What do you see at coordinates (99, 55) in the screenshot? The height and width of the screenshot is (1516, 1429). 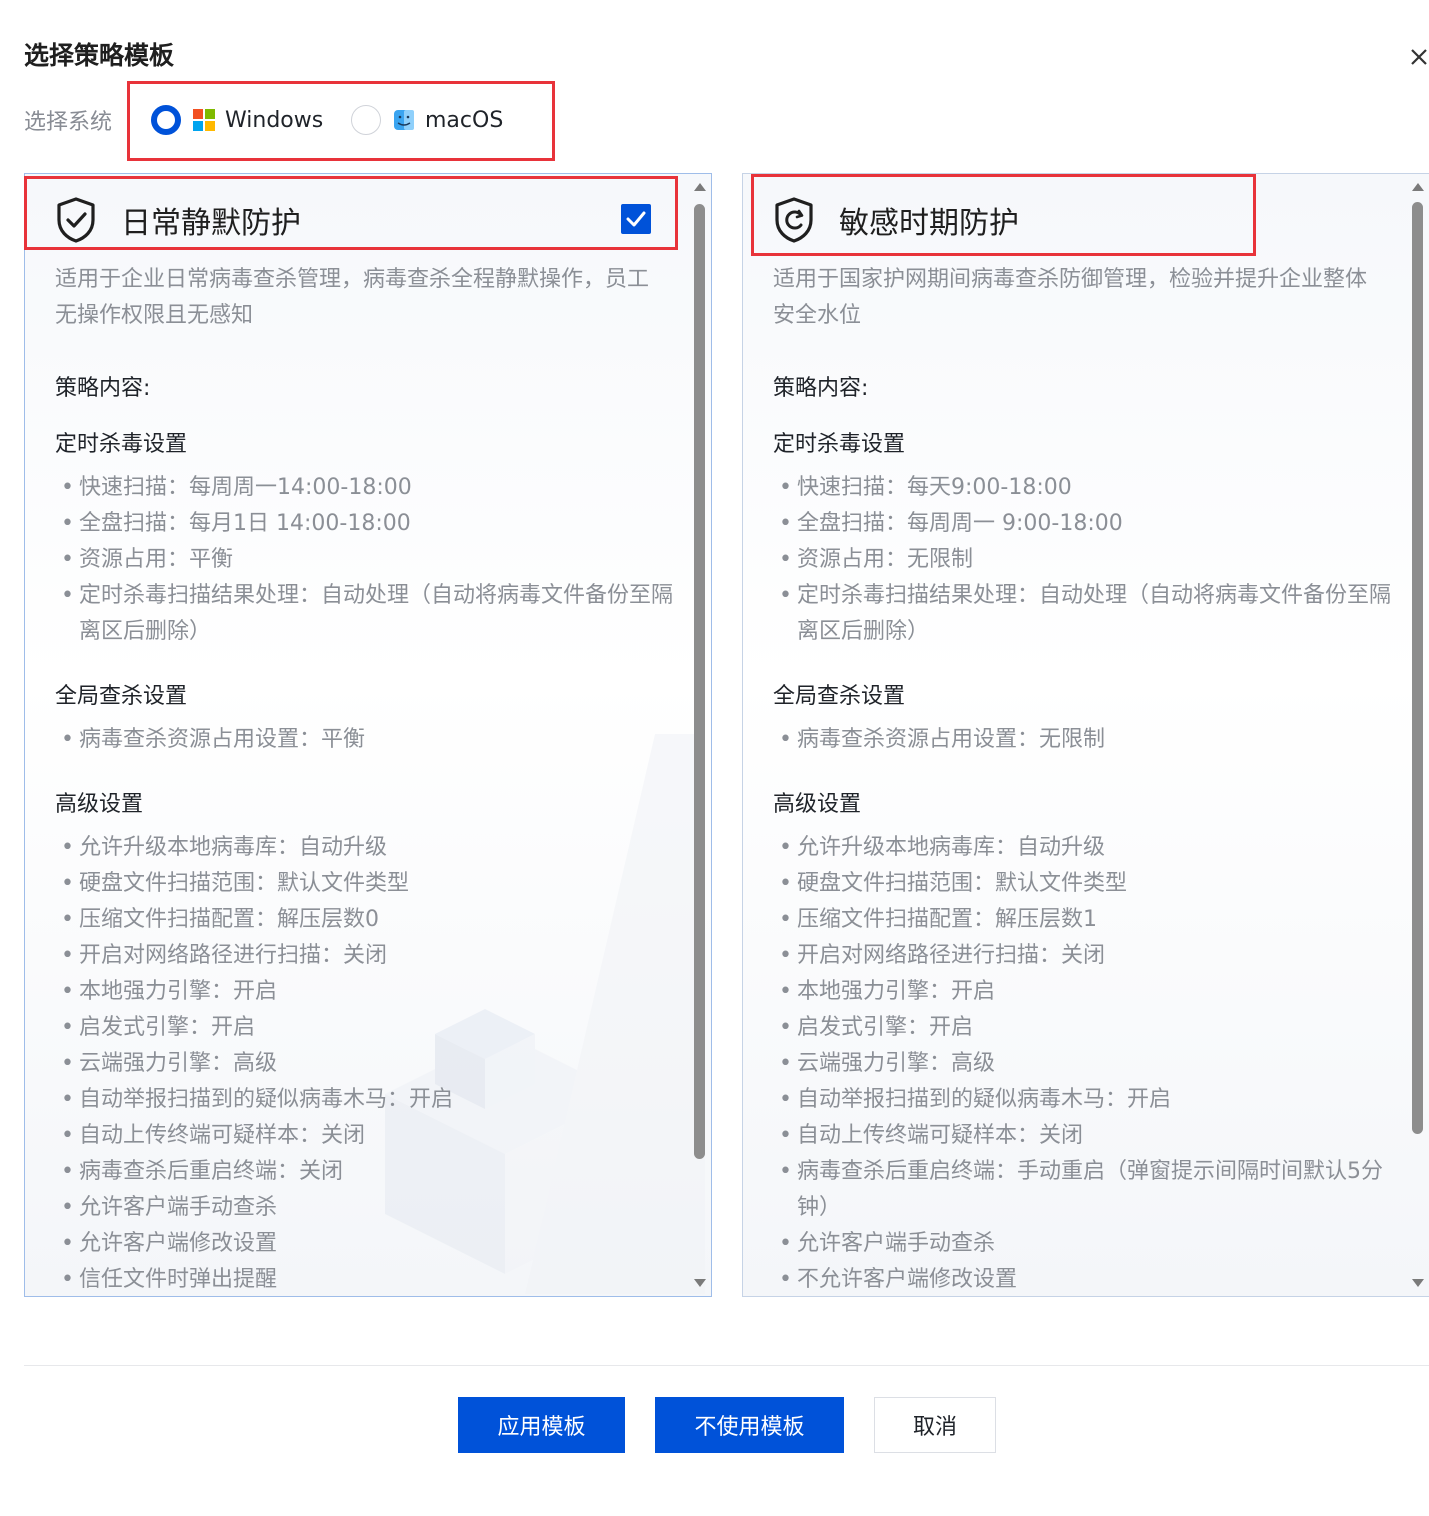 I see `dialog-title: 选择策略模板` at bounding box center [99, 55].